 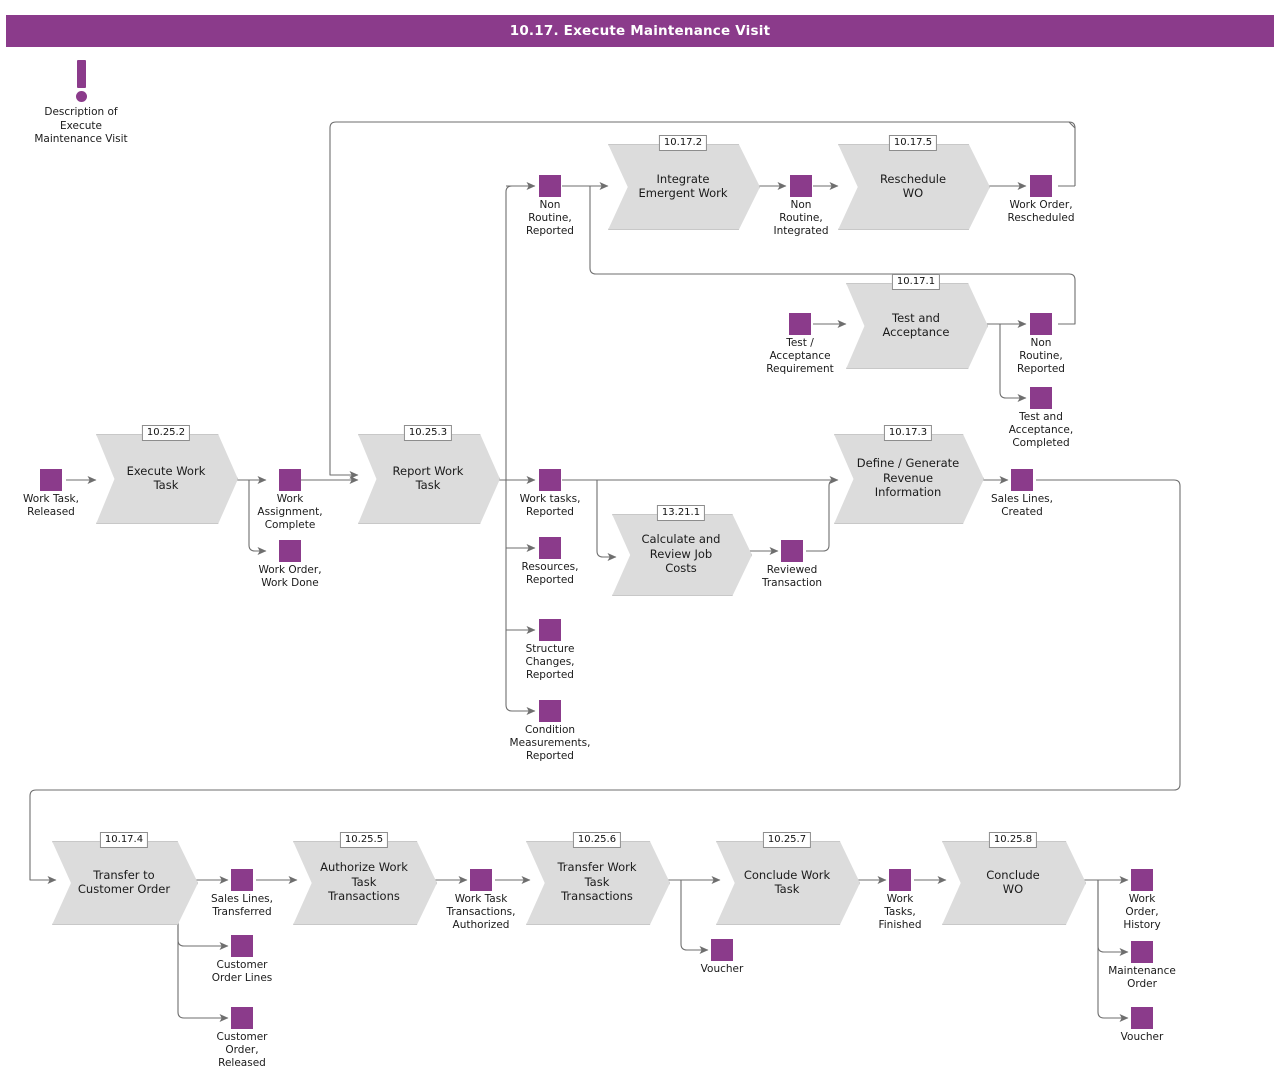 What do you see at coordinates (81, 139) in the screenshot?
I see `note-line-3: Maintenance Visit` at bounding box center [81, 139].